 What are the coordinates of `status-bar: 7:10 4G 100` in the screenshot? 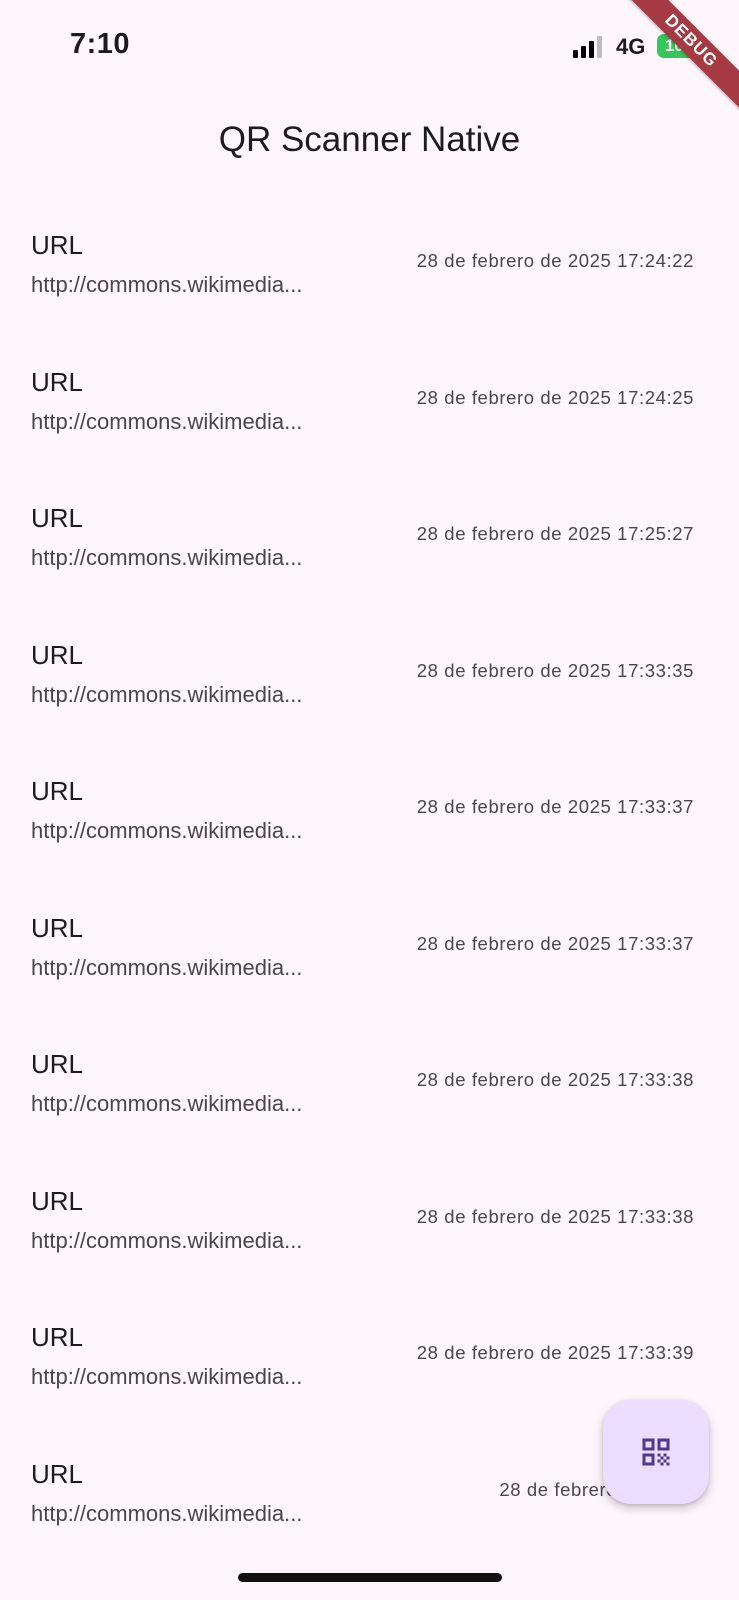 It's located at (369, 48).